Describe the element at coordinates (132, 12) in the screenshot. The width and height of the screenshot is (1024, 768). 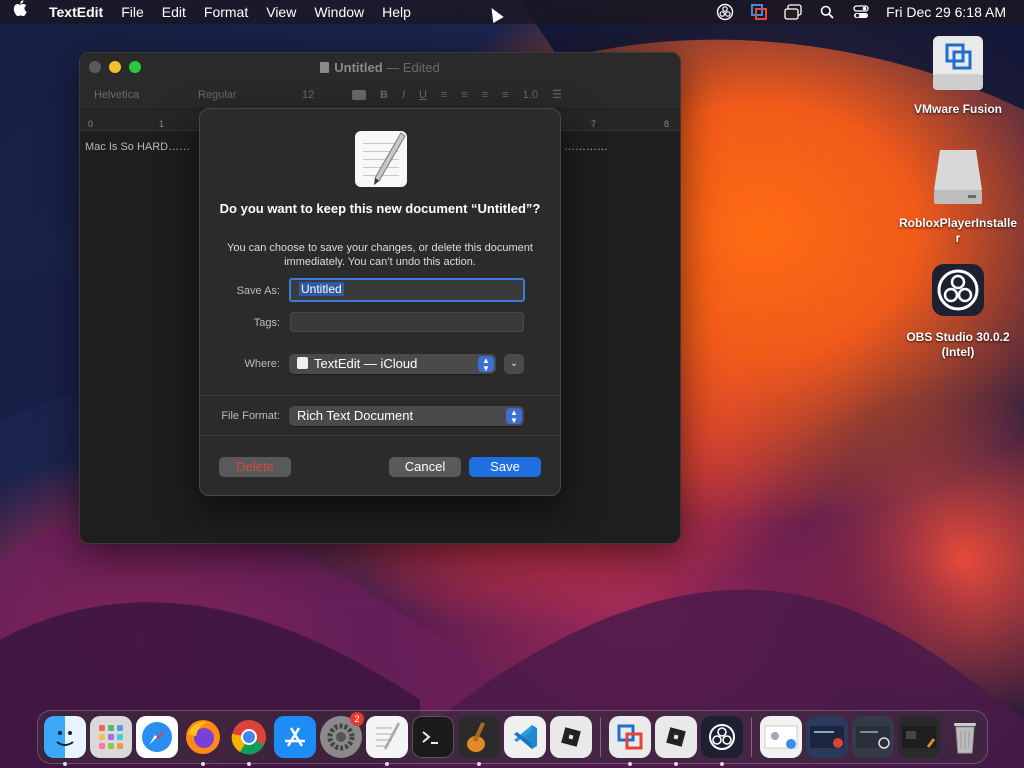
I see `menu-file: File` at that location.